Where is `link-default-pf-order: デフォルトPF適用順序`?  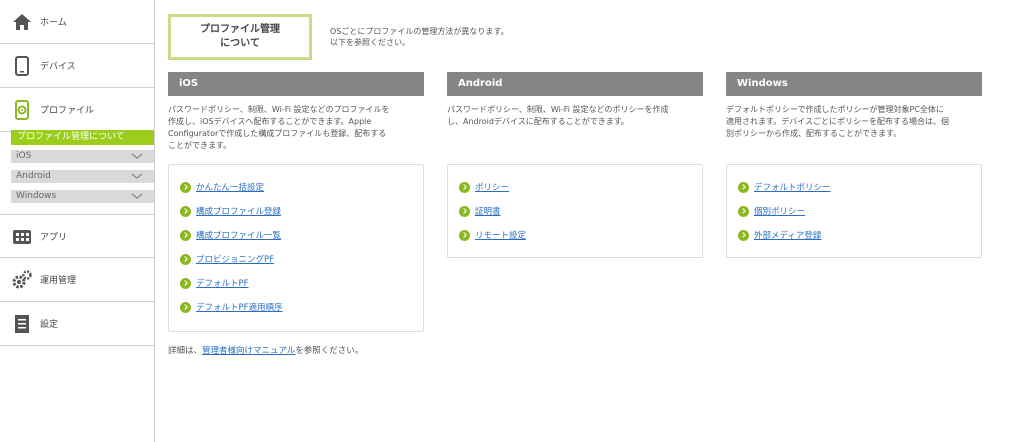 link-default-pf-order: デフォルトPF適用順序 is located at coordinates (231, 307).